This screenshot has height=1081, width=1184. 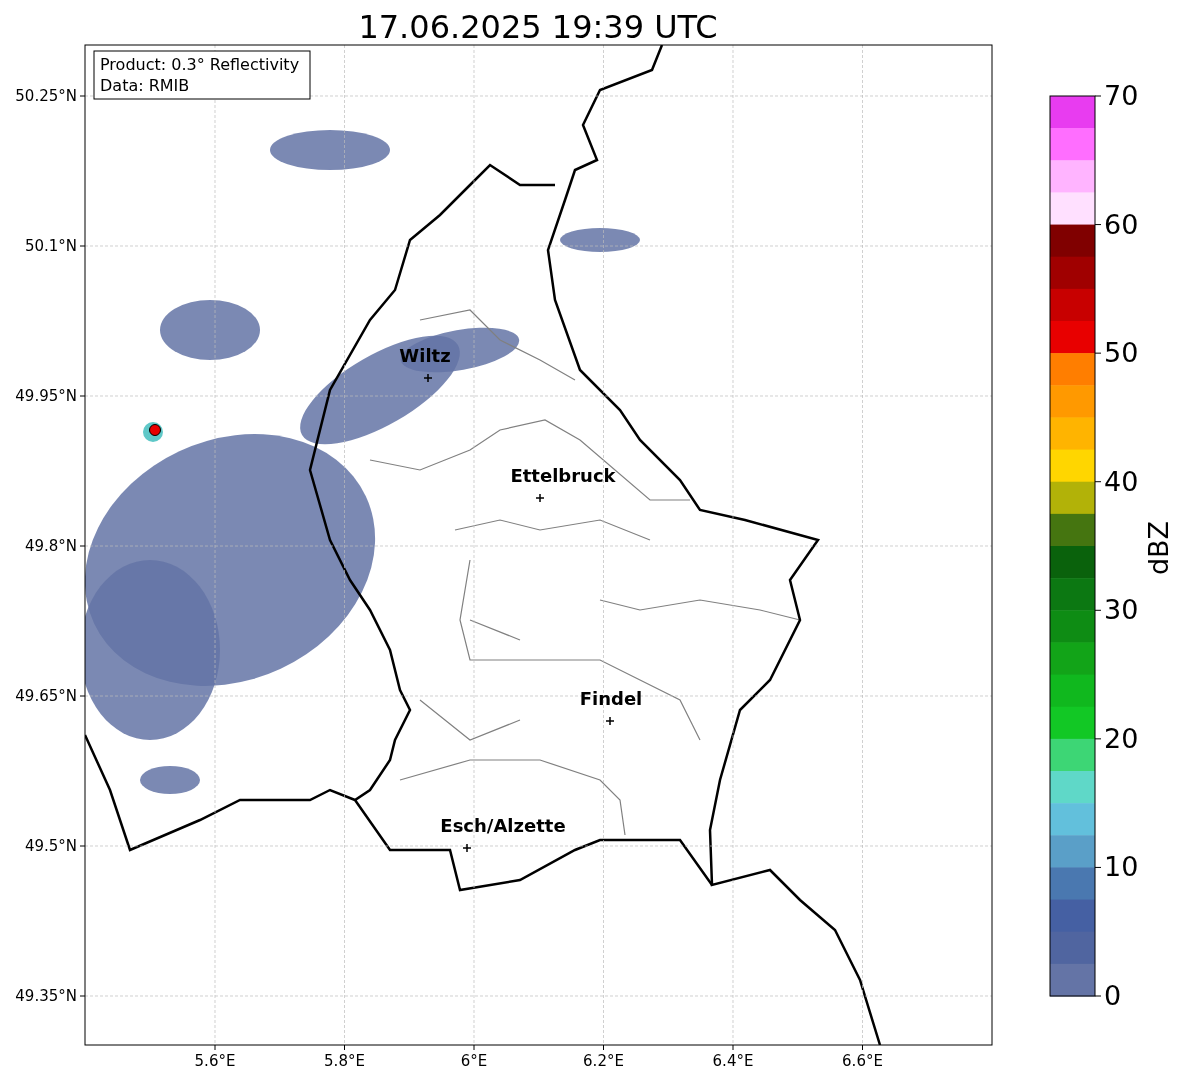 What do you see at coordinates (1121, 481) in the screenshot?
I see `colorbar-tick-label: 40` at bounding box center [1121, 481].